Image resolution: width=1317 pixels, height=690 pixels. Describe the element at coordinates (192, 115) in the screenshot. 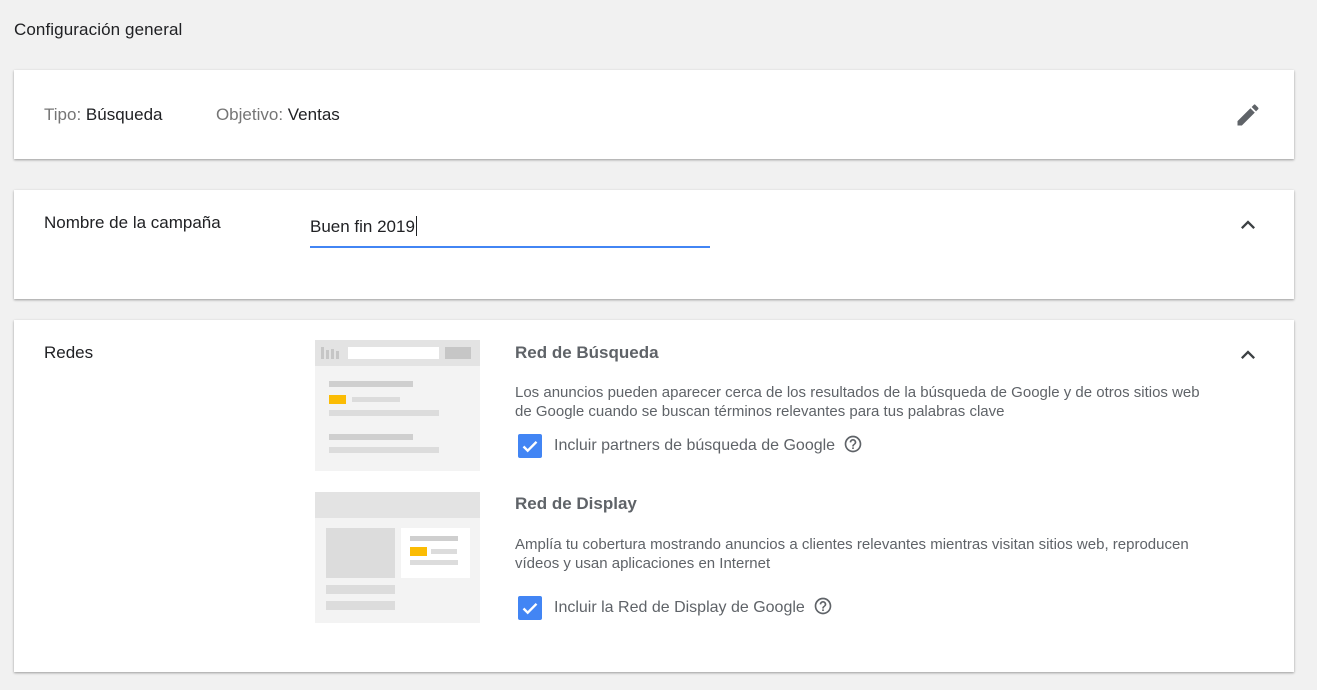

I see `summary-row: Tipo: Búsqueda Objetivo: Ventas` at that location.